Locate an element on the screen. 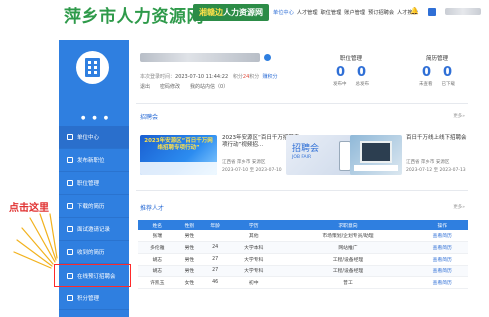  sidebar-item-label: 单位中心 is located at coordinates (88, 138).